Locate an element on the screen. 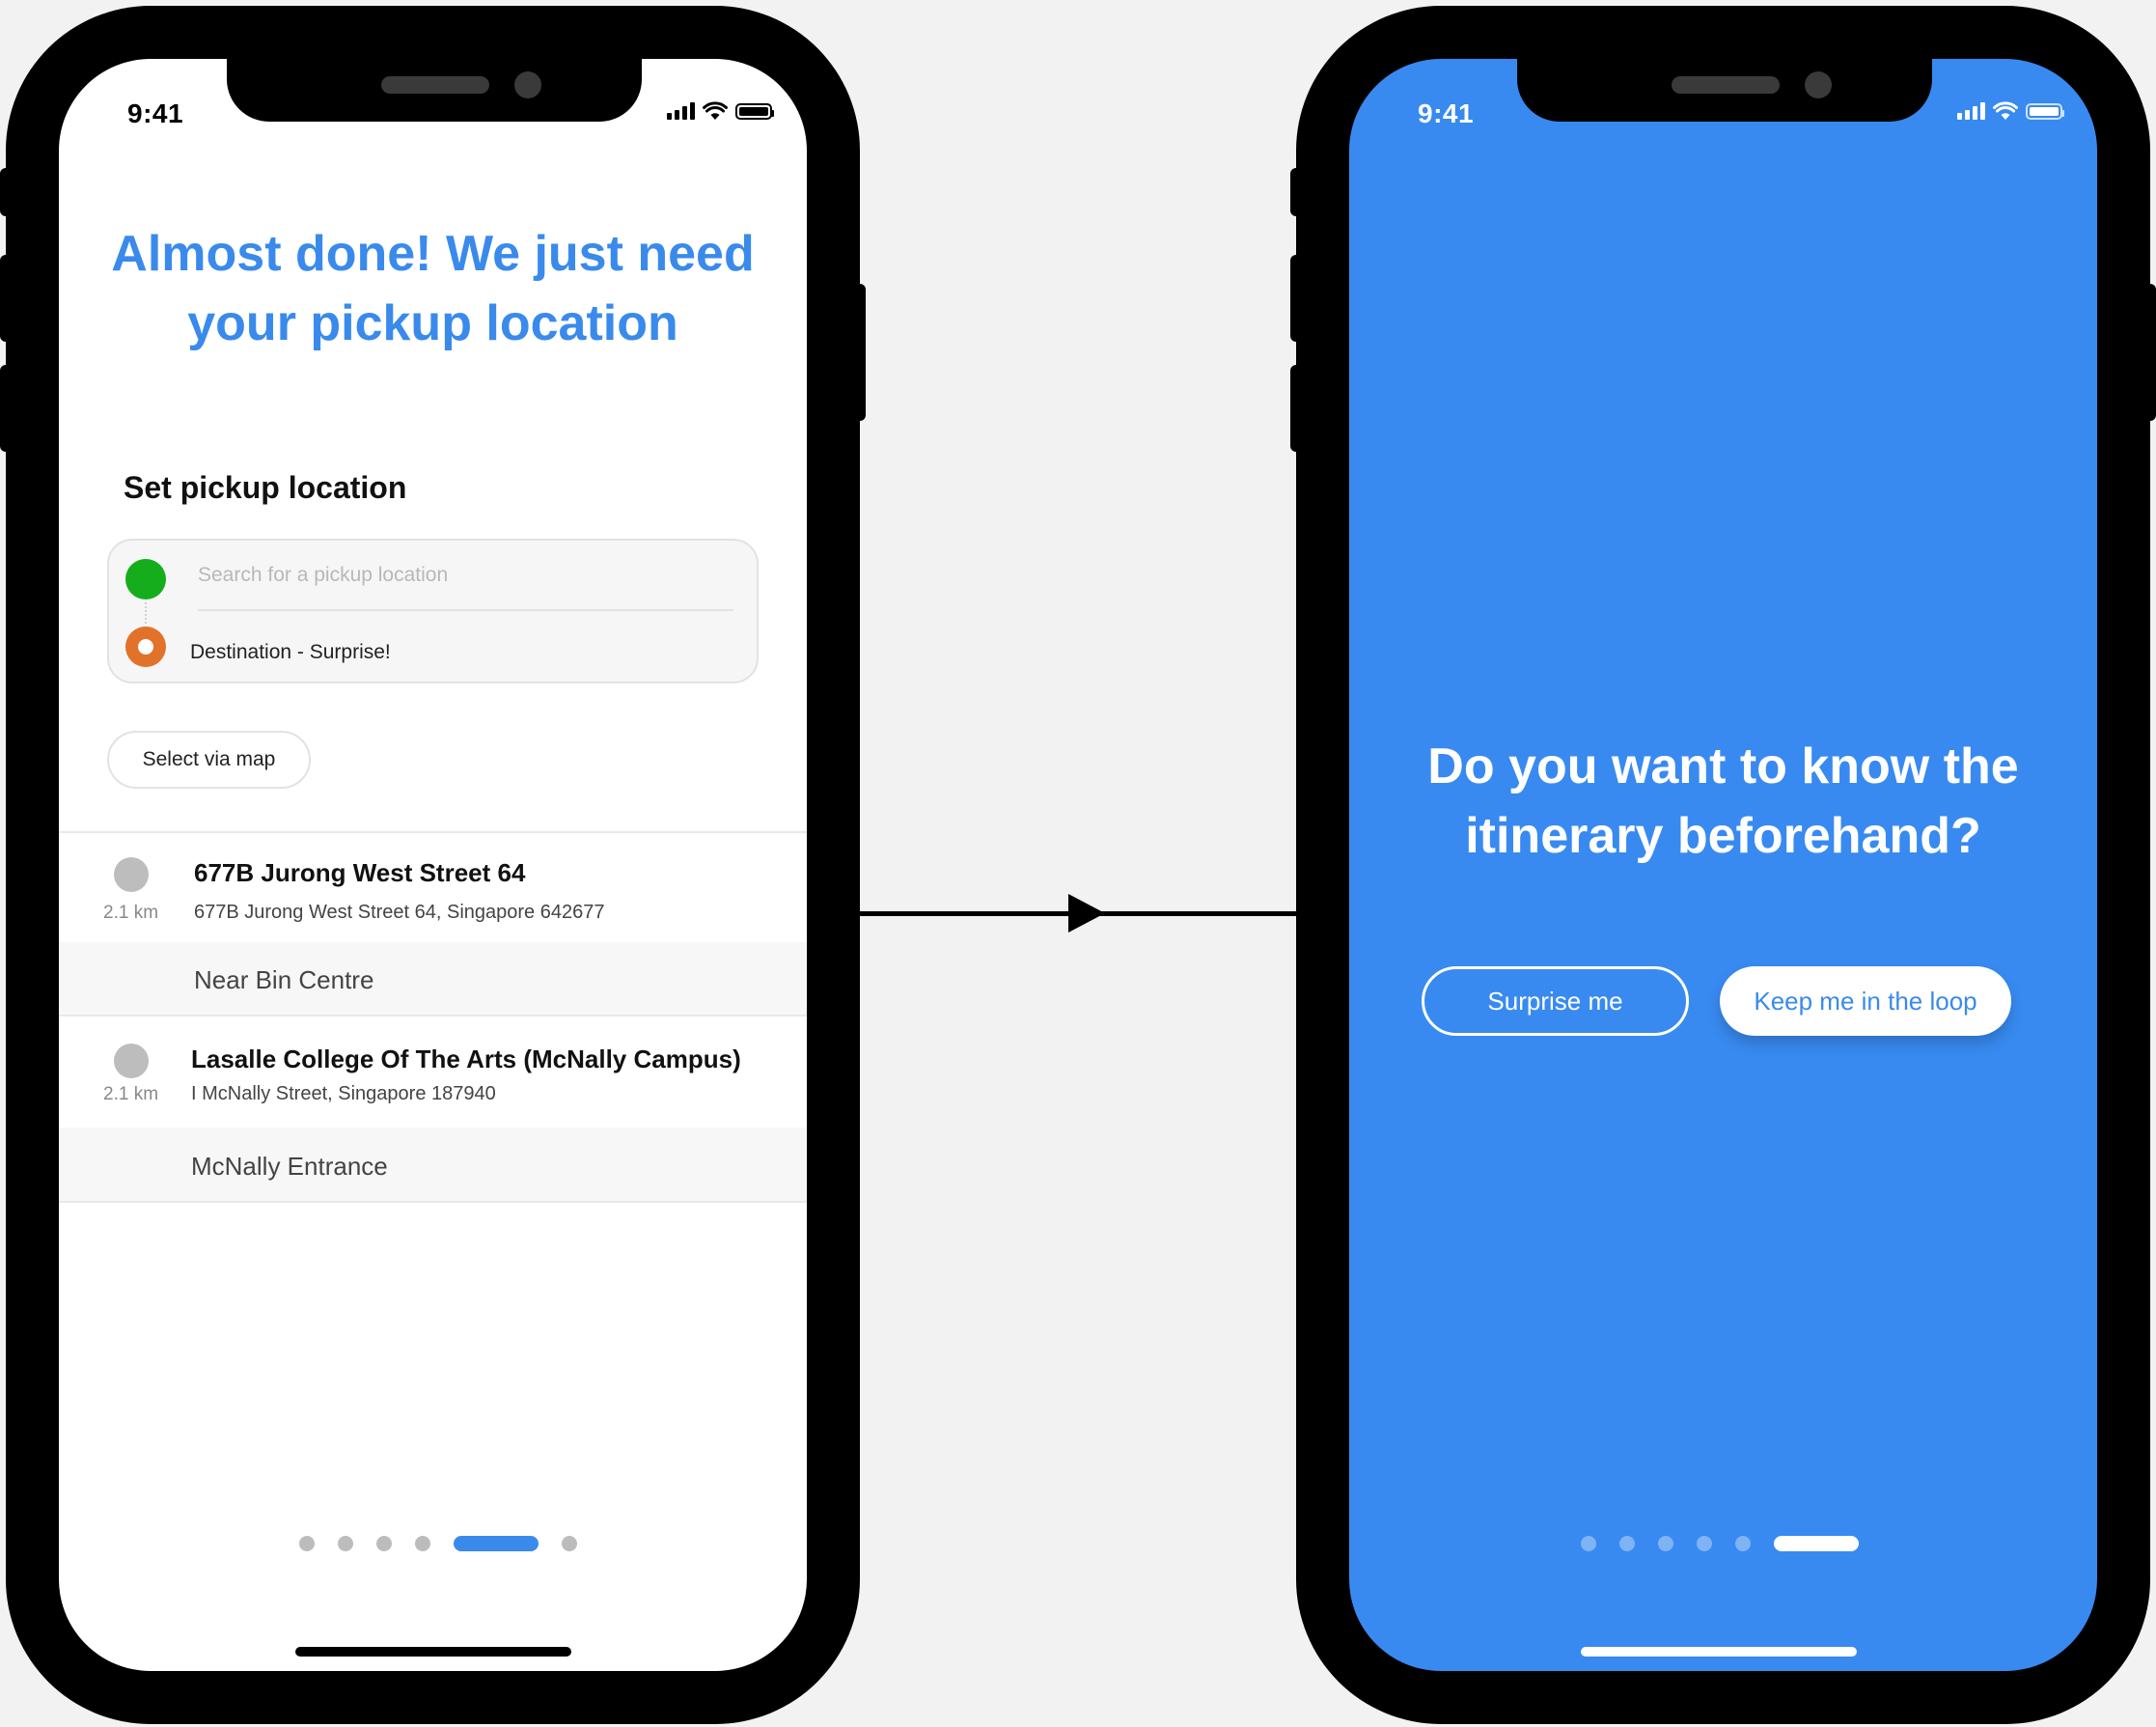 This screenshot has height=1727, width=2156. location-address: I McNally Street, Singapore 187940 is located at coordinates (343, 1093).